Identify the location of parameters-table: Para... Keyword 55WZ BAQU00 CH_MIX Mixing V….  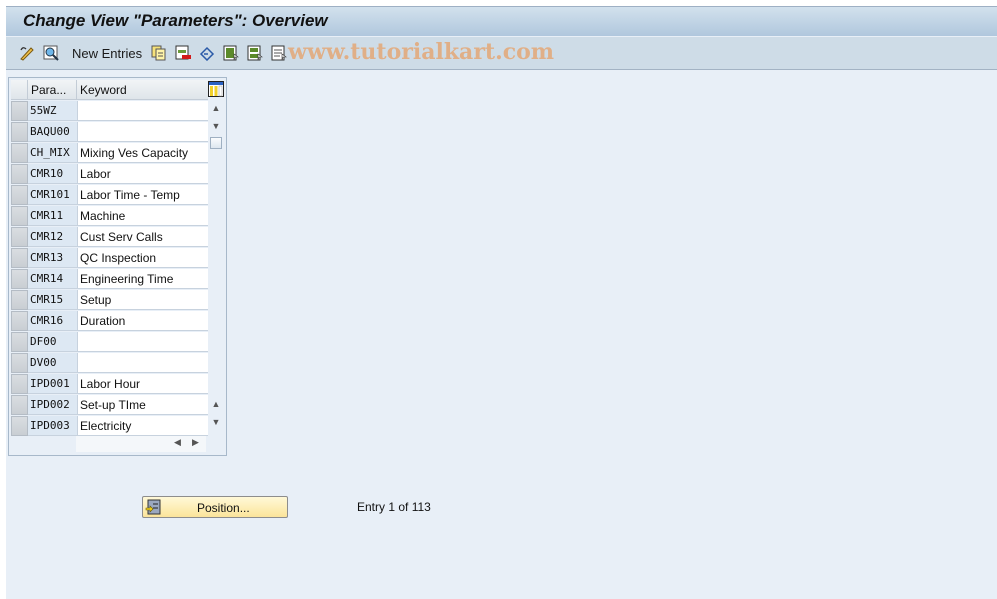
(117, 266).